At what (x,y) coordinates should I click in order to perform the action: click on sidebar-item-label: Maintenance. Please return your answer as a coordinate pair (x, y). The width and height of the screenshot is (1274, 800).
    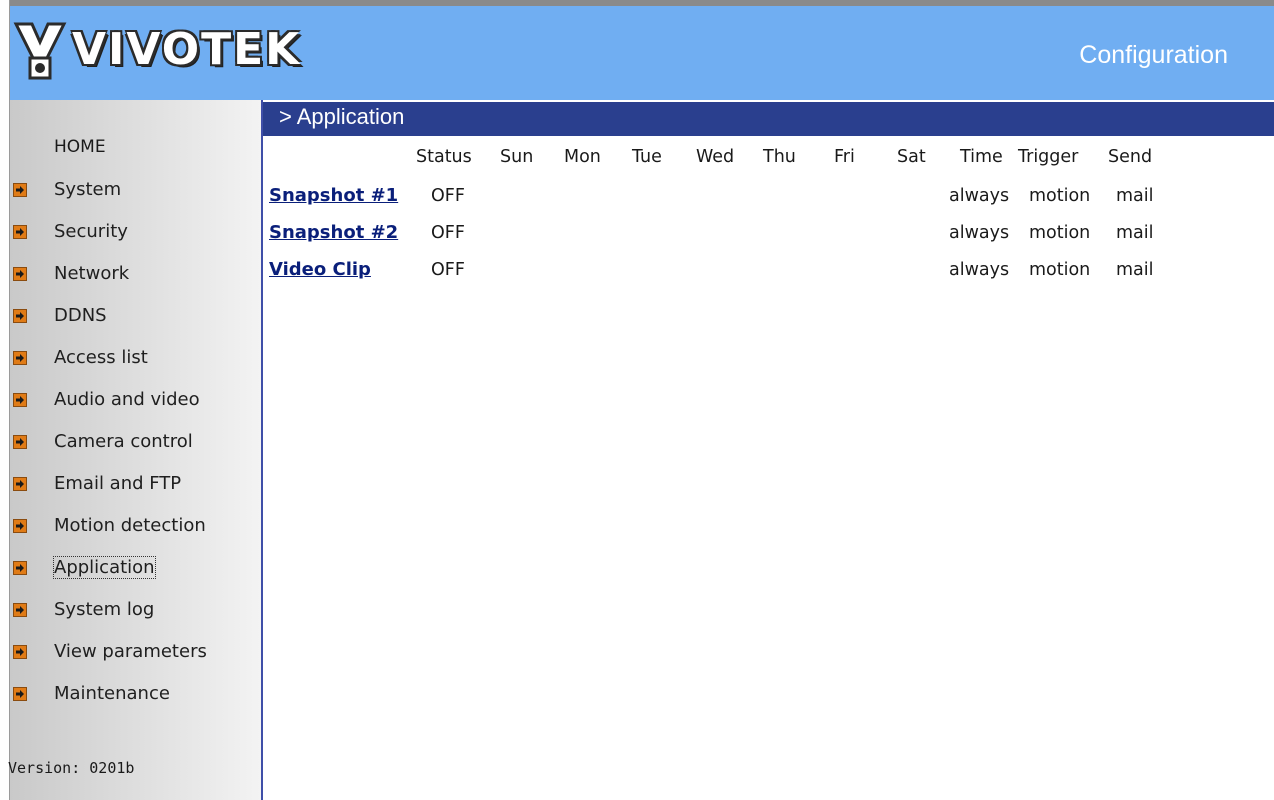
    Looking at the image, I should click on (112, 693).